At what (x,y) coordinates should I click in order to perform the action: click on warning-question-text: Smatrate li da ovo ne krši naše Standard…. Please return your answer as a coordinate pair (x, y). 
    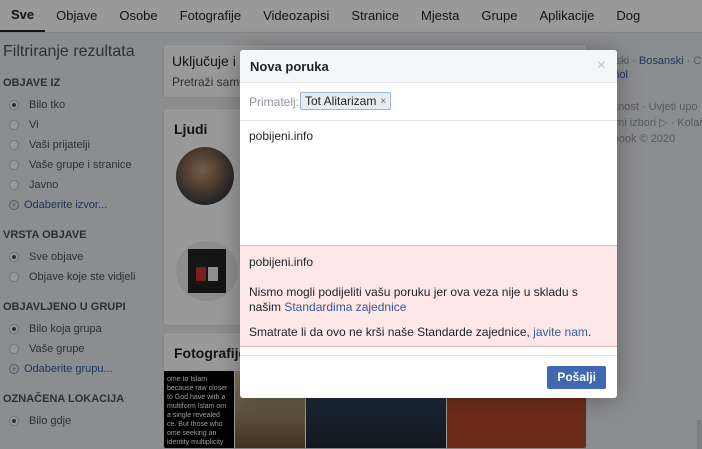
    Looking at the image, I should click on (391, 332).